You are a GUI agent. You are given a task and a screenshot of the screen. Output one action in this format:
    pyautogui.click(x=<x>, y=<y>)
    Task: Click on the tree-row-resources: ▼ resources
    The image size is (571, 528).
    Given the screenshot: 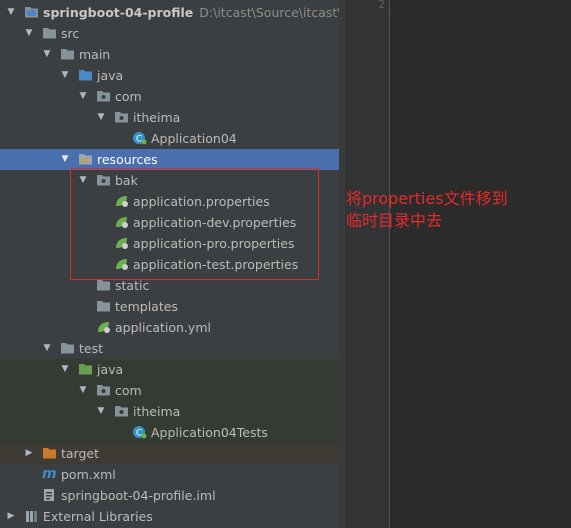 What is the action you would take?
    pyautogui.click(x=169, y=159)
    